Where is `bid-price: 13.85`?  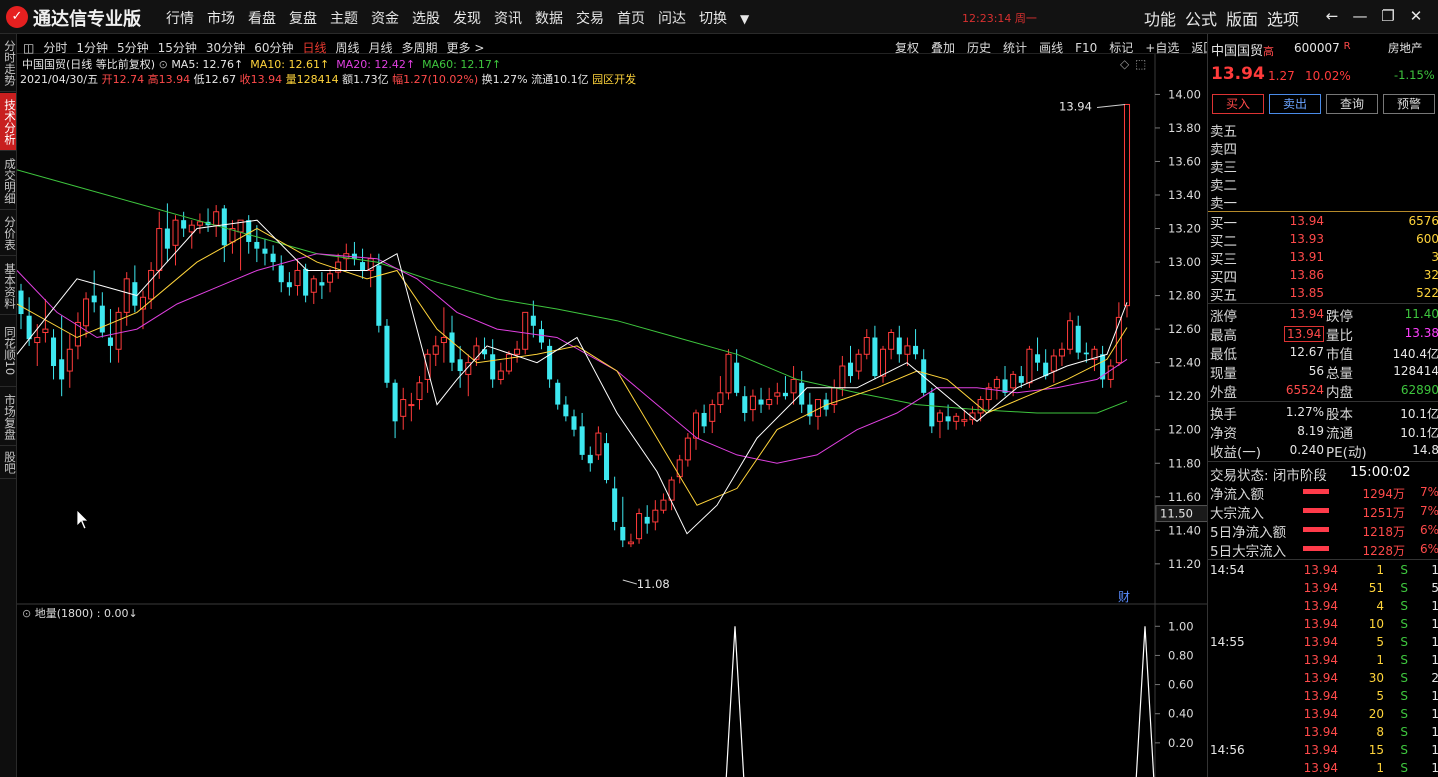
bid-price: 13.85 is located at coordinates (1306, 293).